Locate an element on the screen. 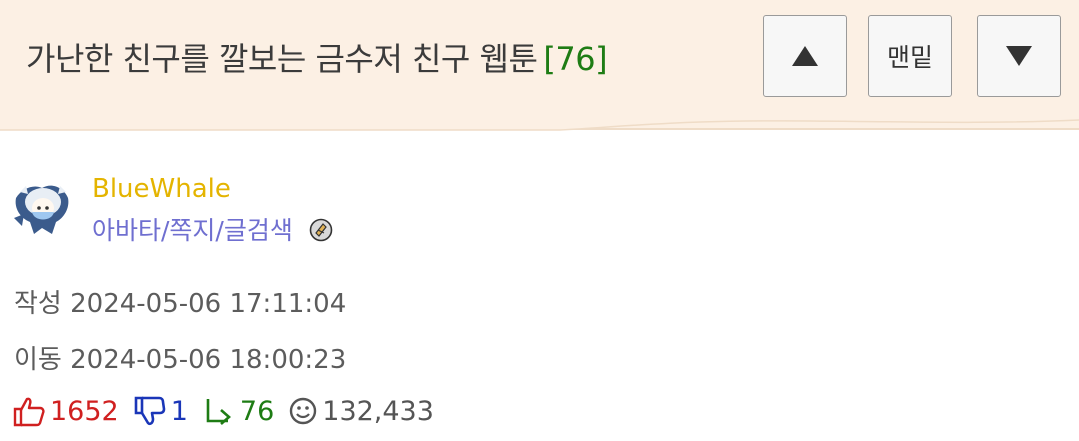  downvote-stat: 1 is located at coordinates (160, 411).